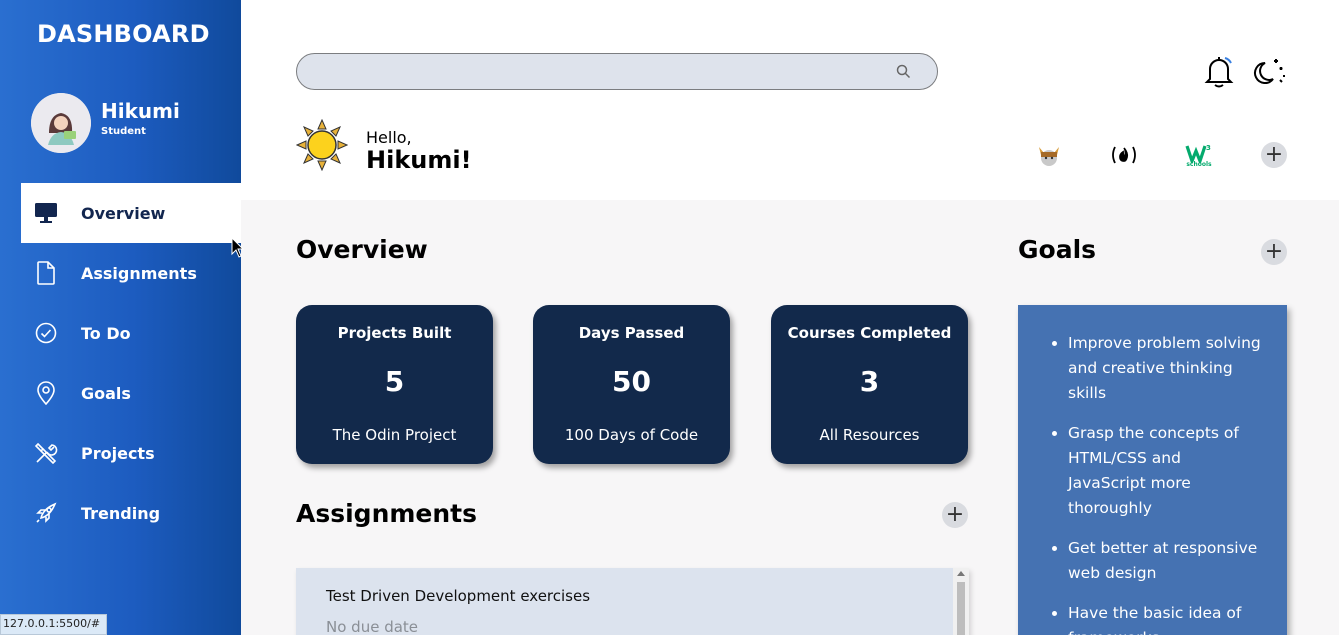 This screenshot has height=635, width=1339. I want to click on stat-value: 3, so click(869, 381).